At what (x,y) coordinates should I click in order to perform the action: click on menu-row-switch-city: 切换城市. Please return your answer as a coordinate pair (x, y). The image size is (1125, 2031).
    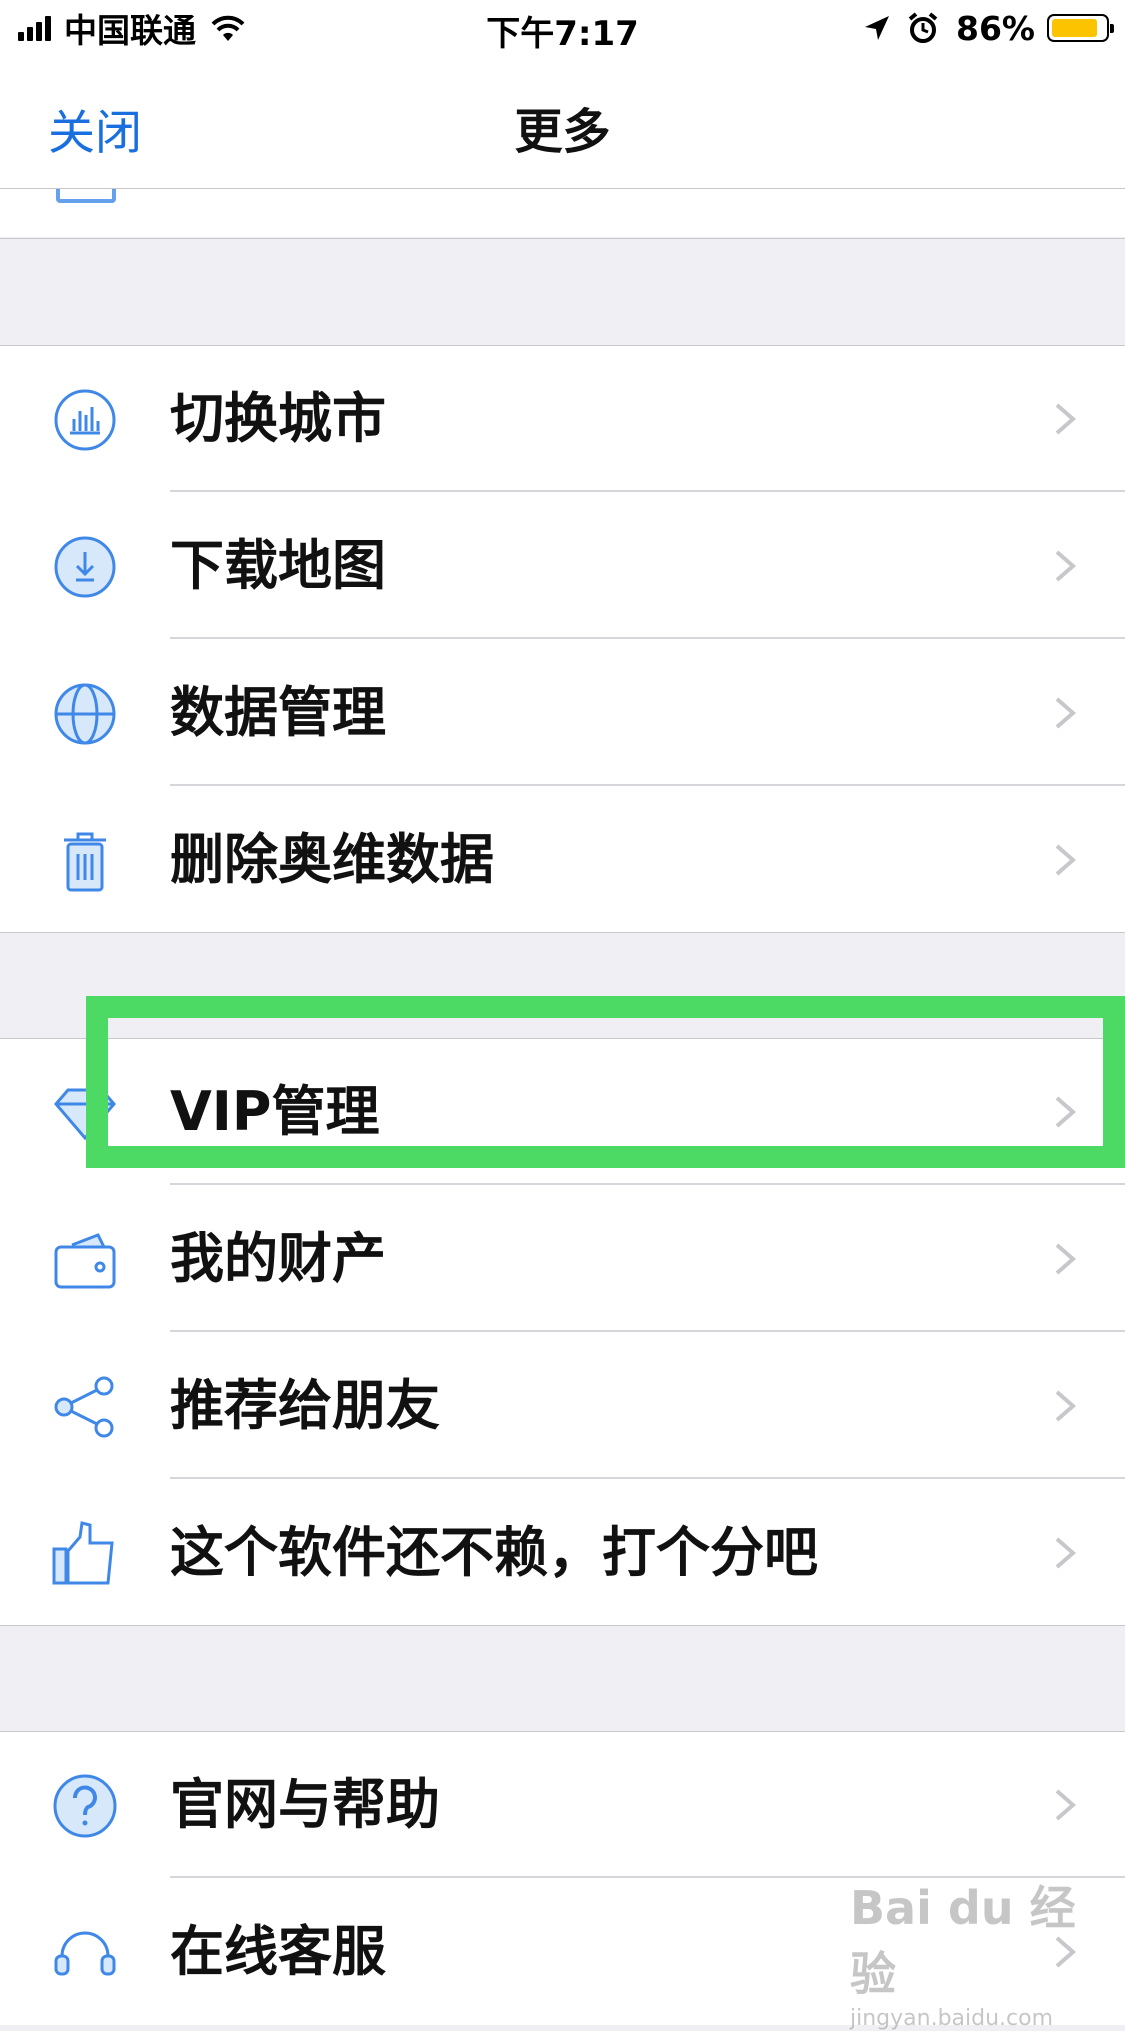
    Looking at the image, I should click on (562, 418).